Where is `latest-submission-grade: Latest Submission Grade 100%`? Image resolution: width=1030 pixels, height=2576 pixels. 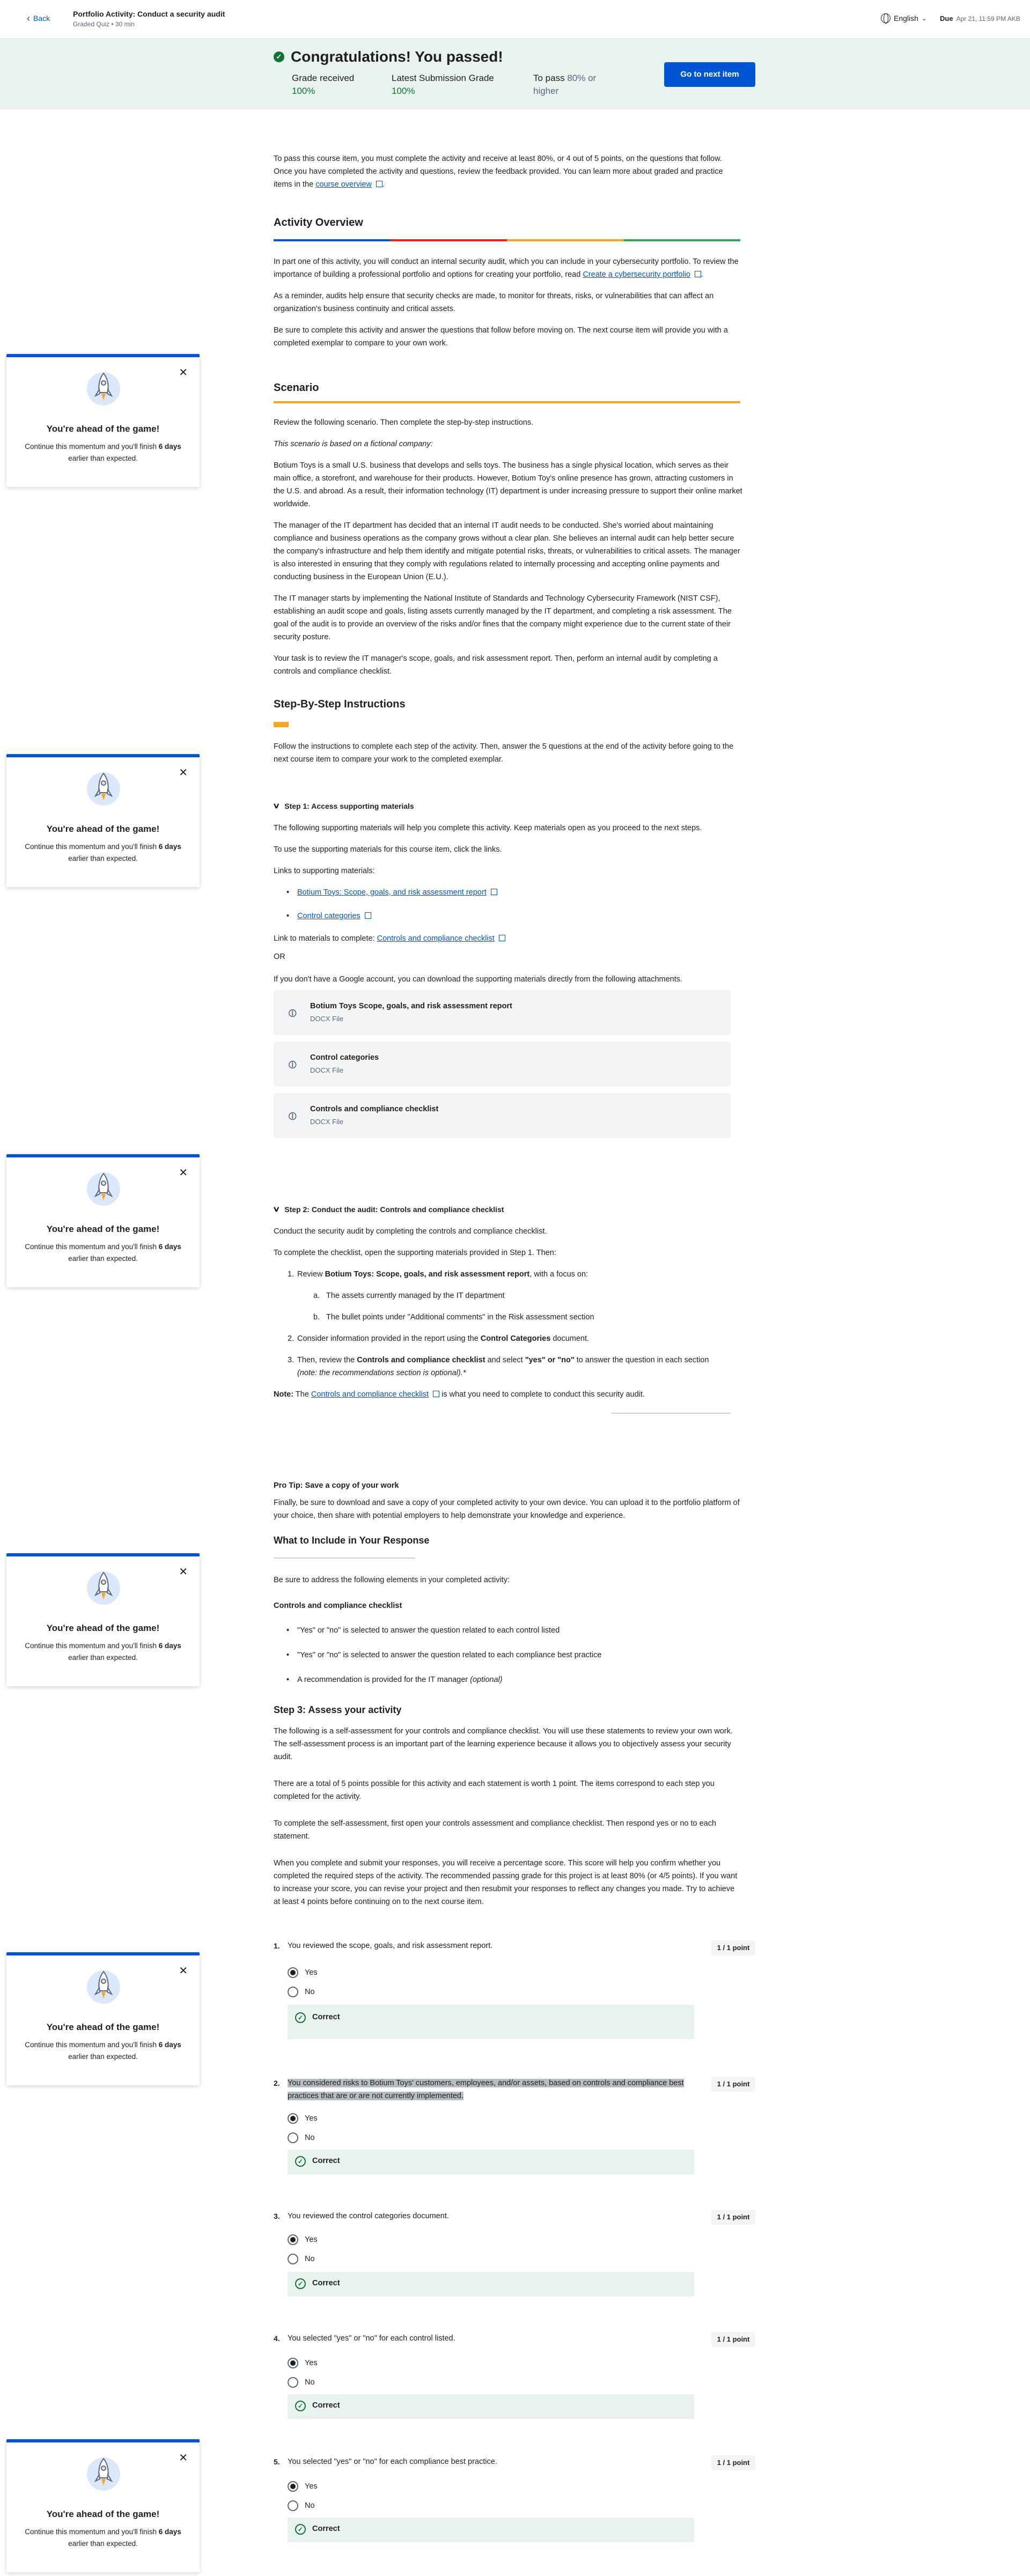 latest-submission-grade: Latest Submission Grade 100% is located at coordinates (443, 84).